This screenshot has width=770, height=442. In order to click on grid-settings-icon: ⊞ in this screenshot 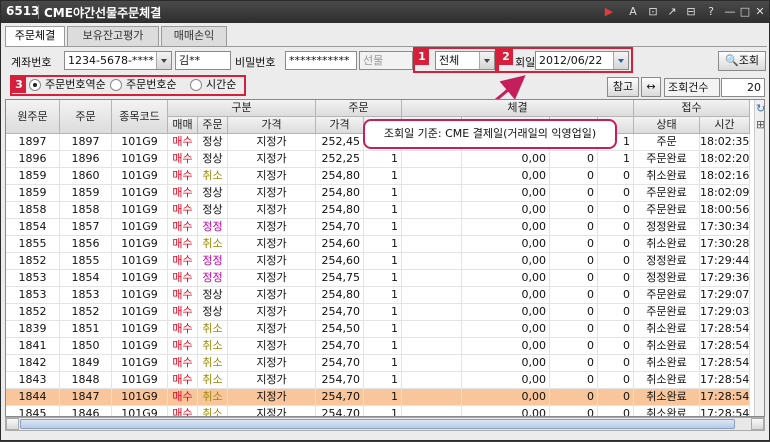, I will do `click(760, 124)`.